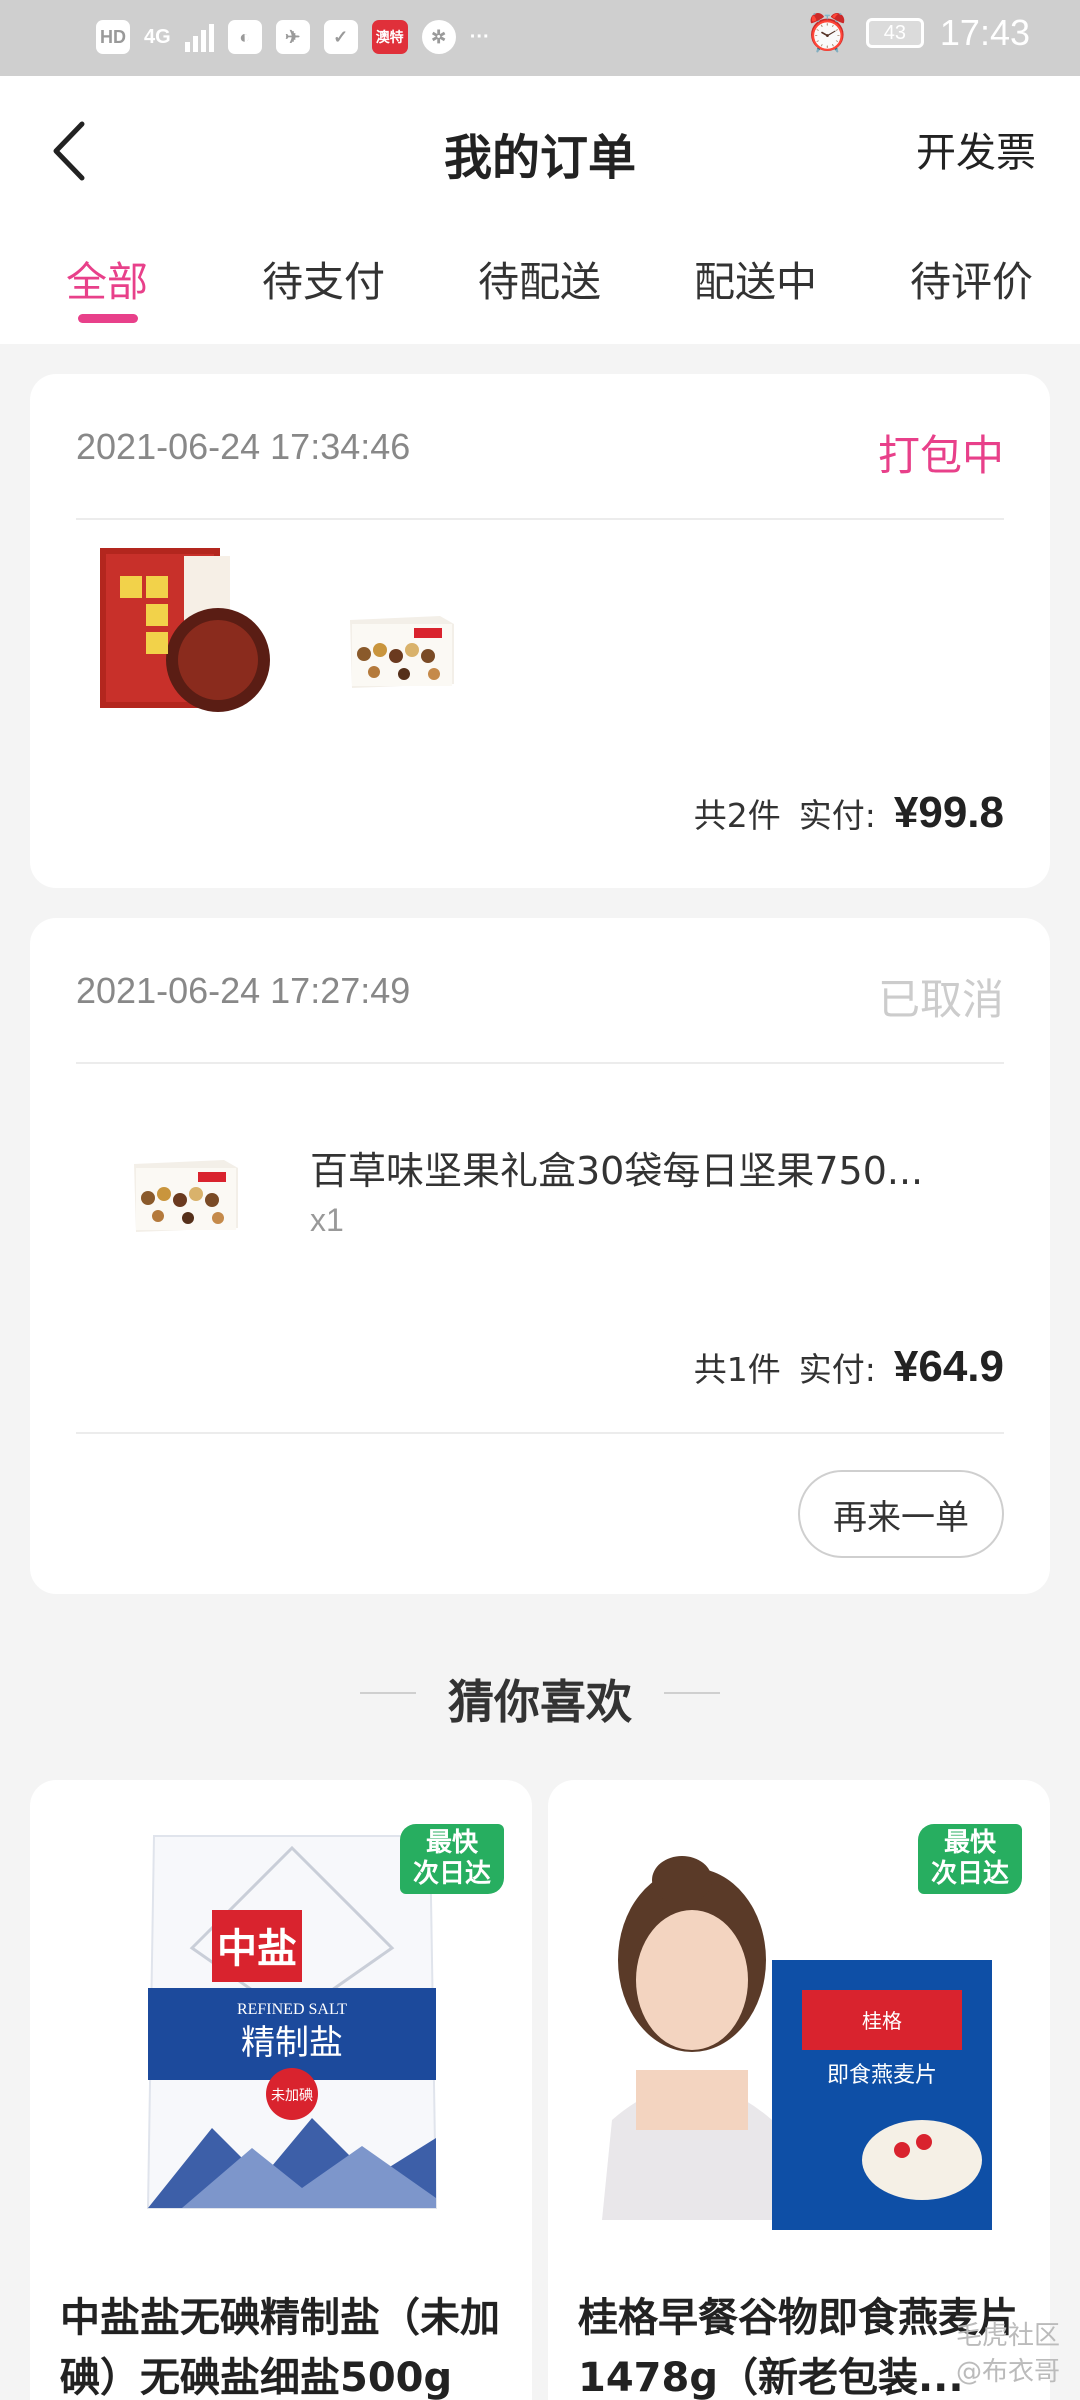 Image resolution: width=1080 pixels, height=2400 pixels. I want to click on shield-icon: ✓, so click(340, 37).